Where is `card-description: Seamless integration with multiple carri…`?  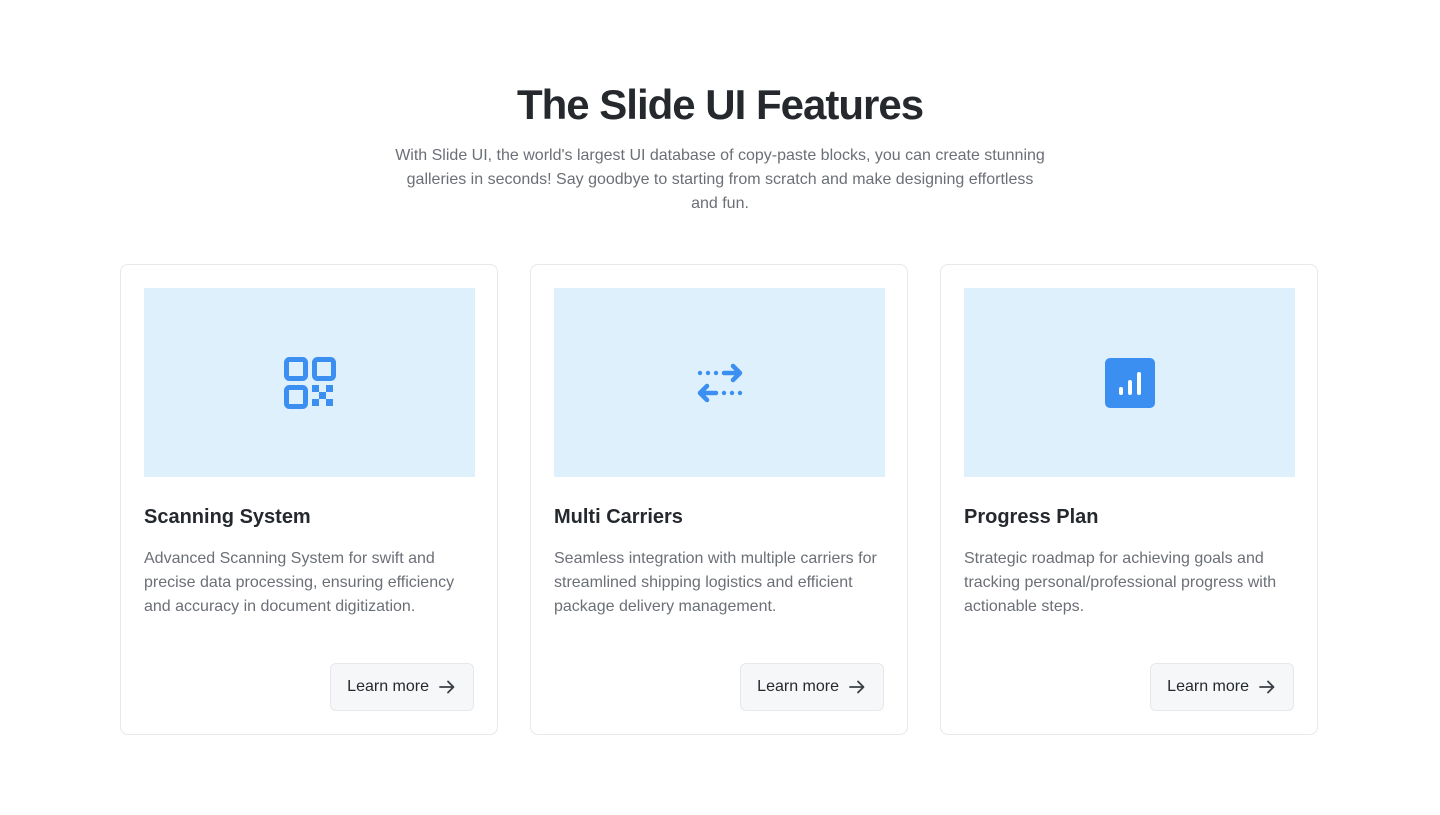
card-description: Seamless integration with multiple carri… is located at coordinates (715, 582).